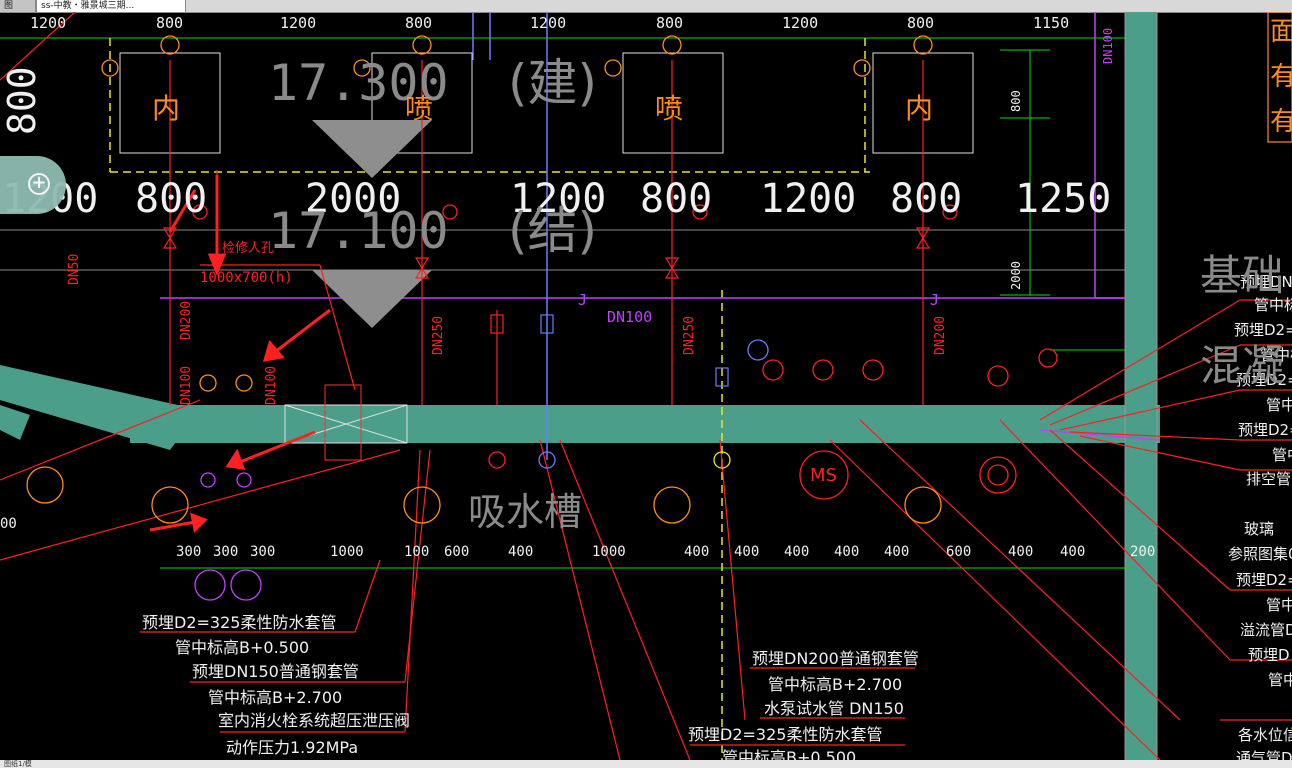 This screenshot has width=1292, height=768. Describe the element at coordinates (1282, 455) in the screenshot. I see `note-right-7: 管中` at that location.